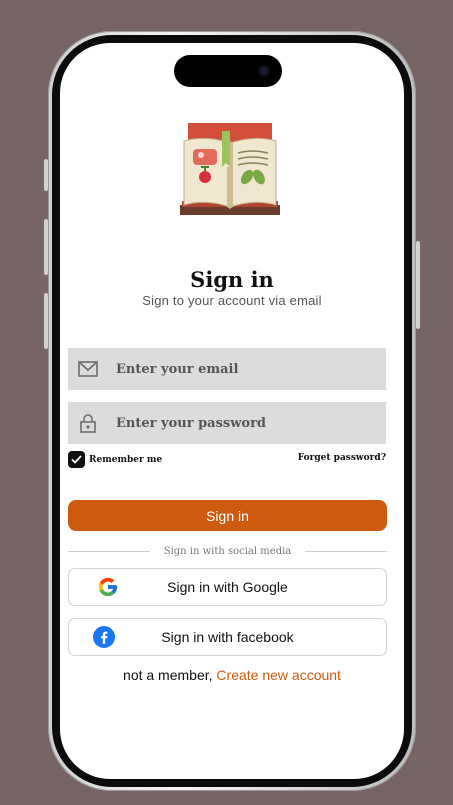 This screenshot has width=453, height=805. What do you see at coordinates (278, 675) in the screenshot?
I see `create-account-link: Create new account` at bounding box center [278, 675].